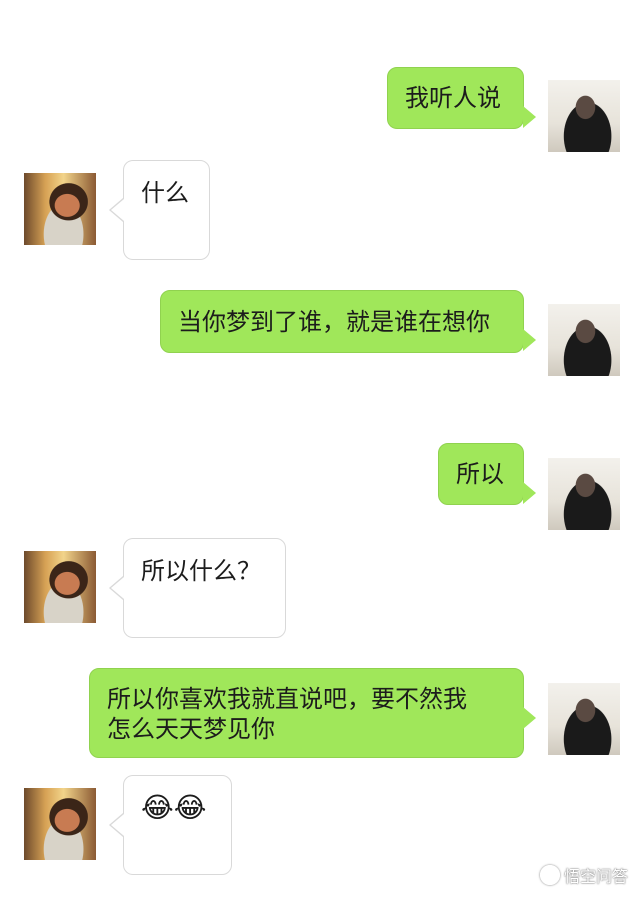 The width and height of the screenshot is (640, 897). I want to click on message-bubble-received: 所以什么？, so click(197, 588).